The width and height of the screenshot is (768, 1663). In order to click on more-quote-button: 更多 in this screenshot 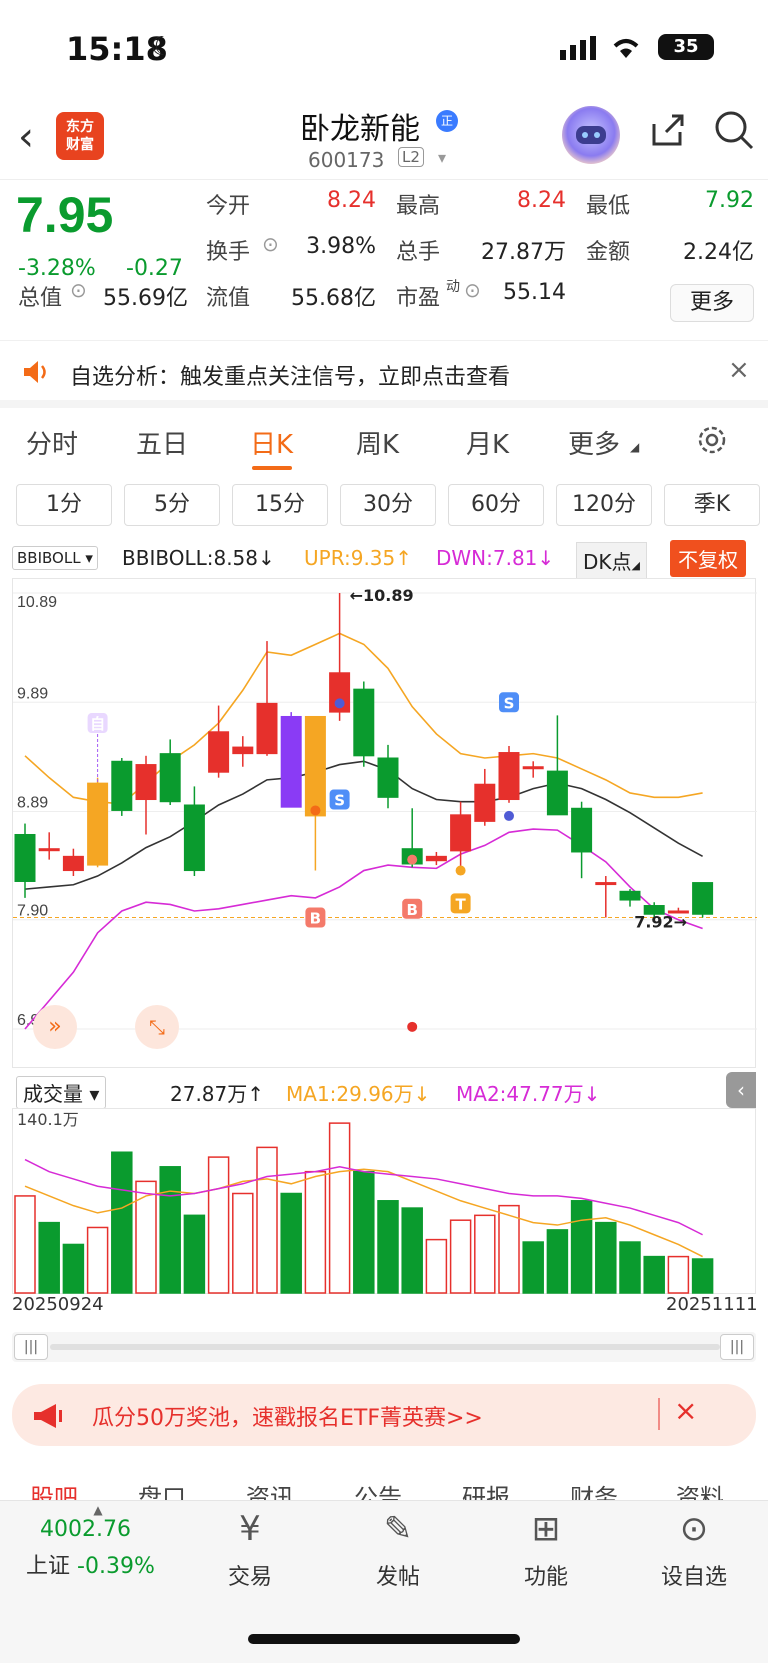, I will do `click(712, 303)`.